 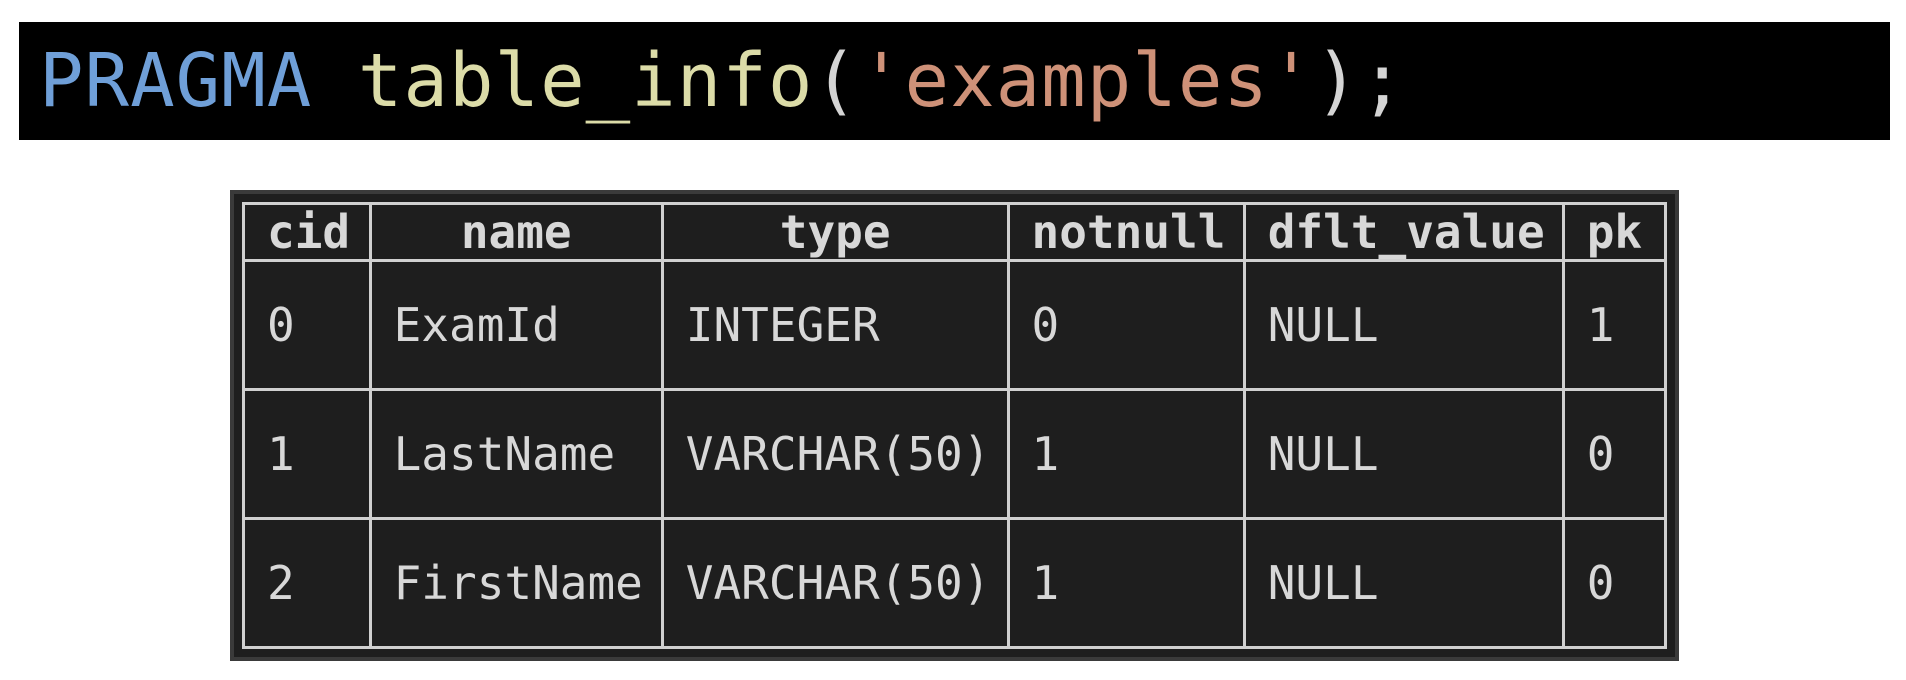 What do you see at coordinates (307, 232) in the screenshot?
I see `column-header-cid: cid` at bounding box center [307, 232].